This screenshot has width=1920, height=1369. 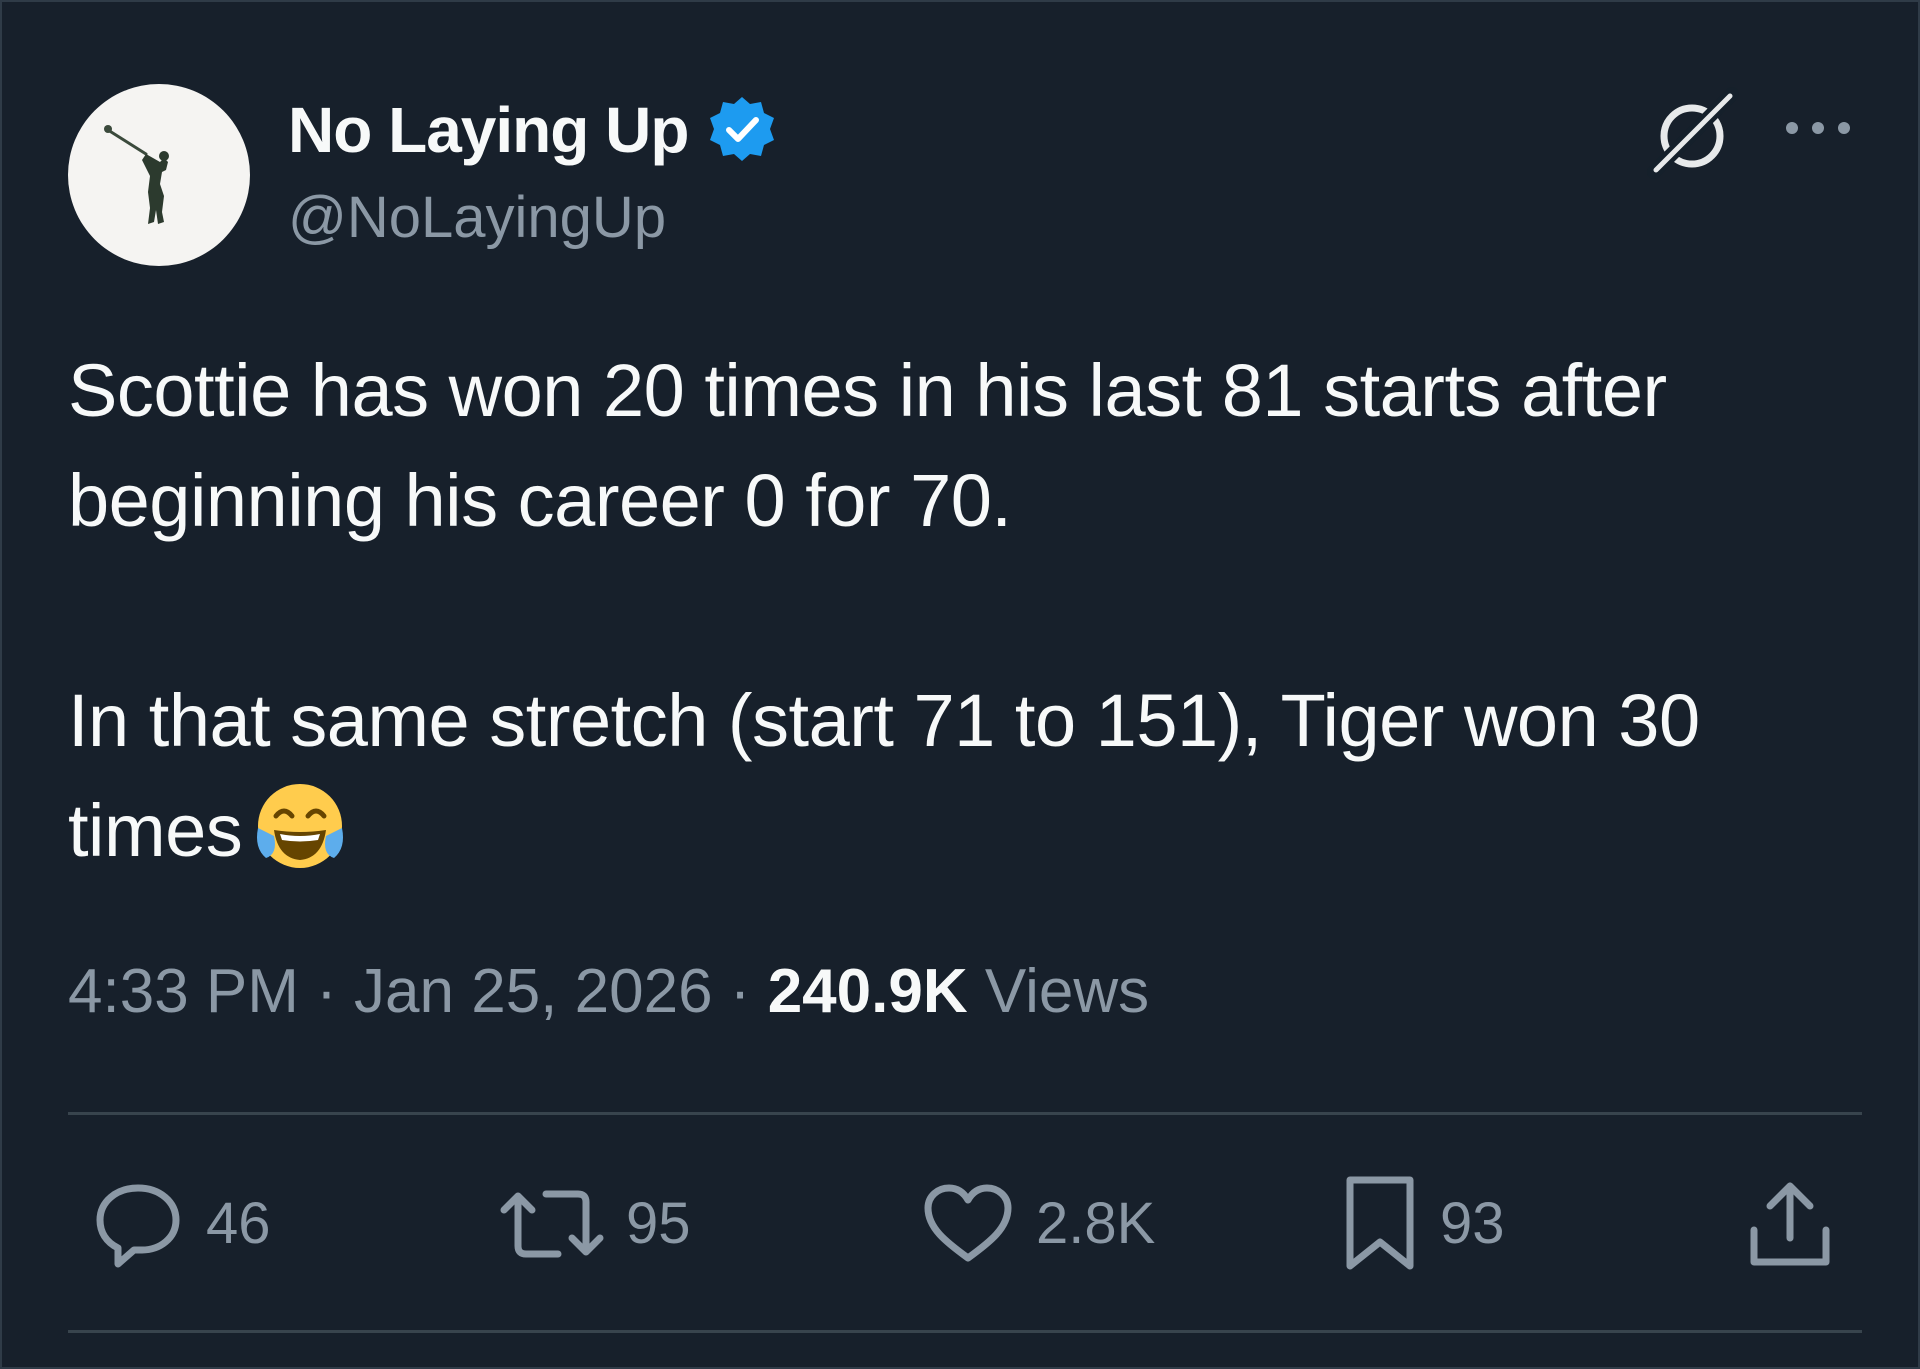 What do you see at coordinates (1067, 991) in the screenshot?
I see `views-label: Views` at bounding box center [1067, 991].